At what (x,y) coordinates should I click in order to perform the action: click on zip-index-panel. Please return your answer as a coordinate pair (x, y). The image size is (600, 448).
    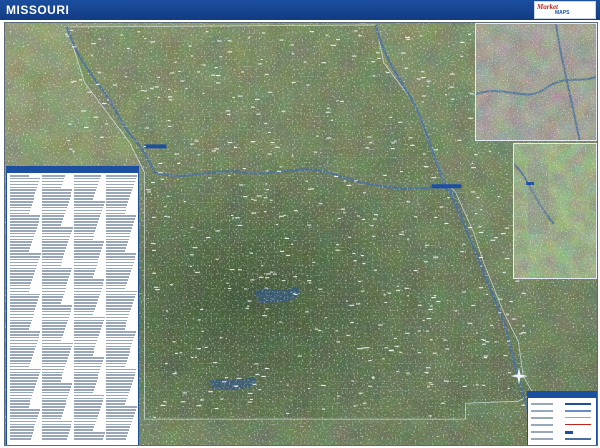
    Looking at the image, I should click on (72, 305).